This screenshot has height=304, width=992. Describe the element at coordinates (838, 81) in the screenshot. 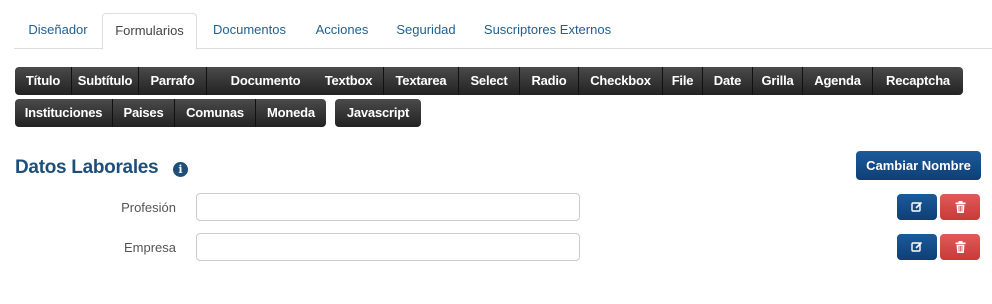

I see `agenda-button: Agenda` at that location.